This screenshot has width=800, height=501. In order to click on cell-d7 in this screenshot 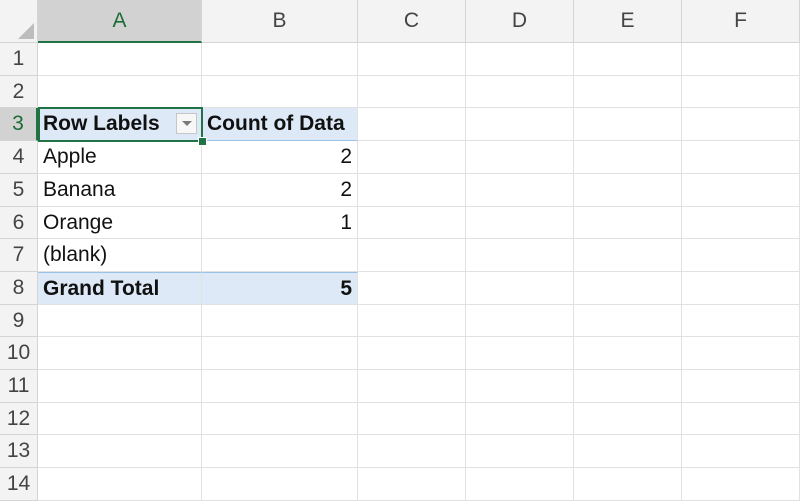, I will do `click(520, 255)`.